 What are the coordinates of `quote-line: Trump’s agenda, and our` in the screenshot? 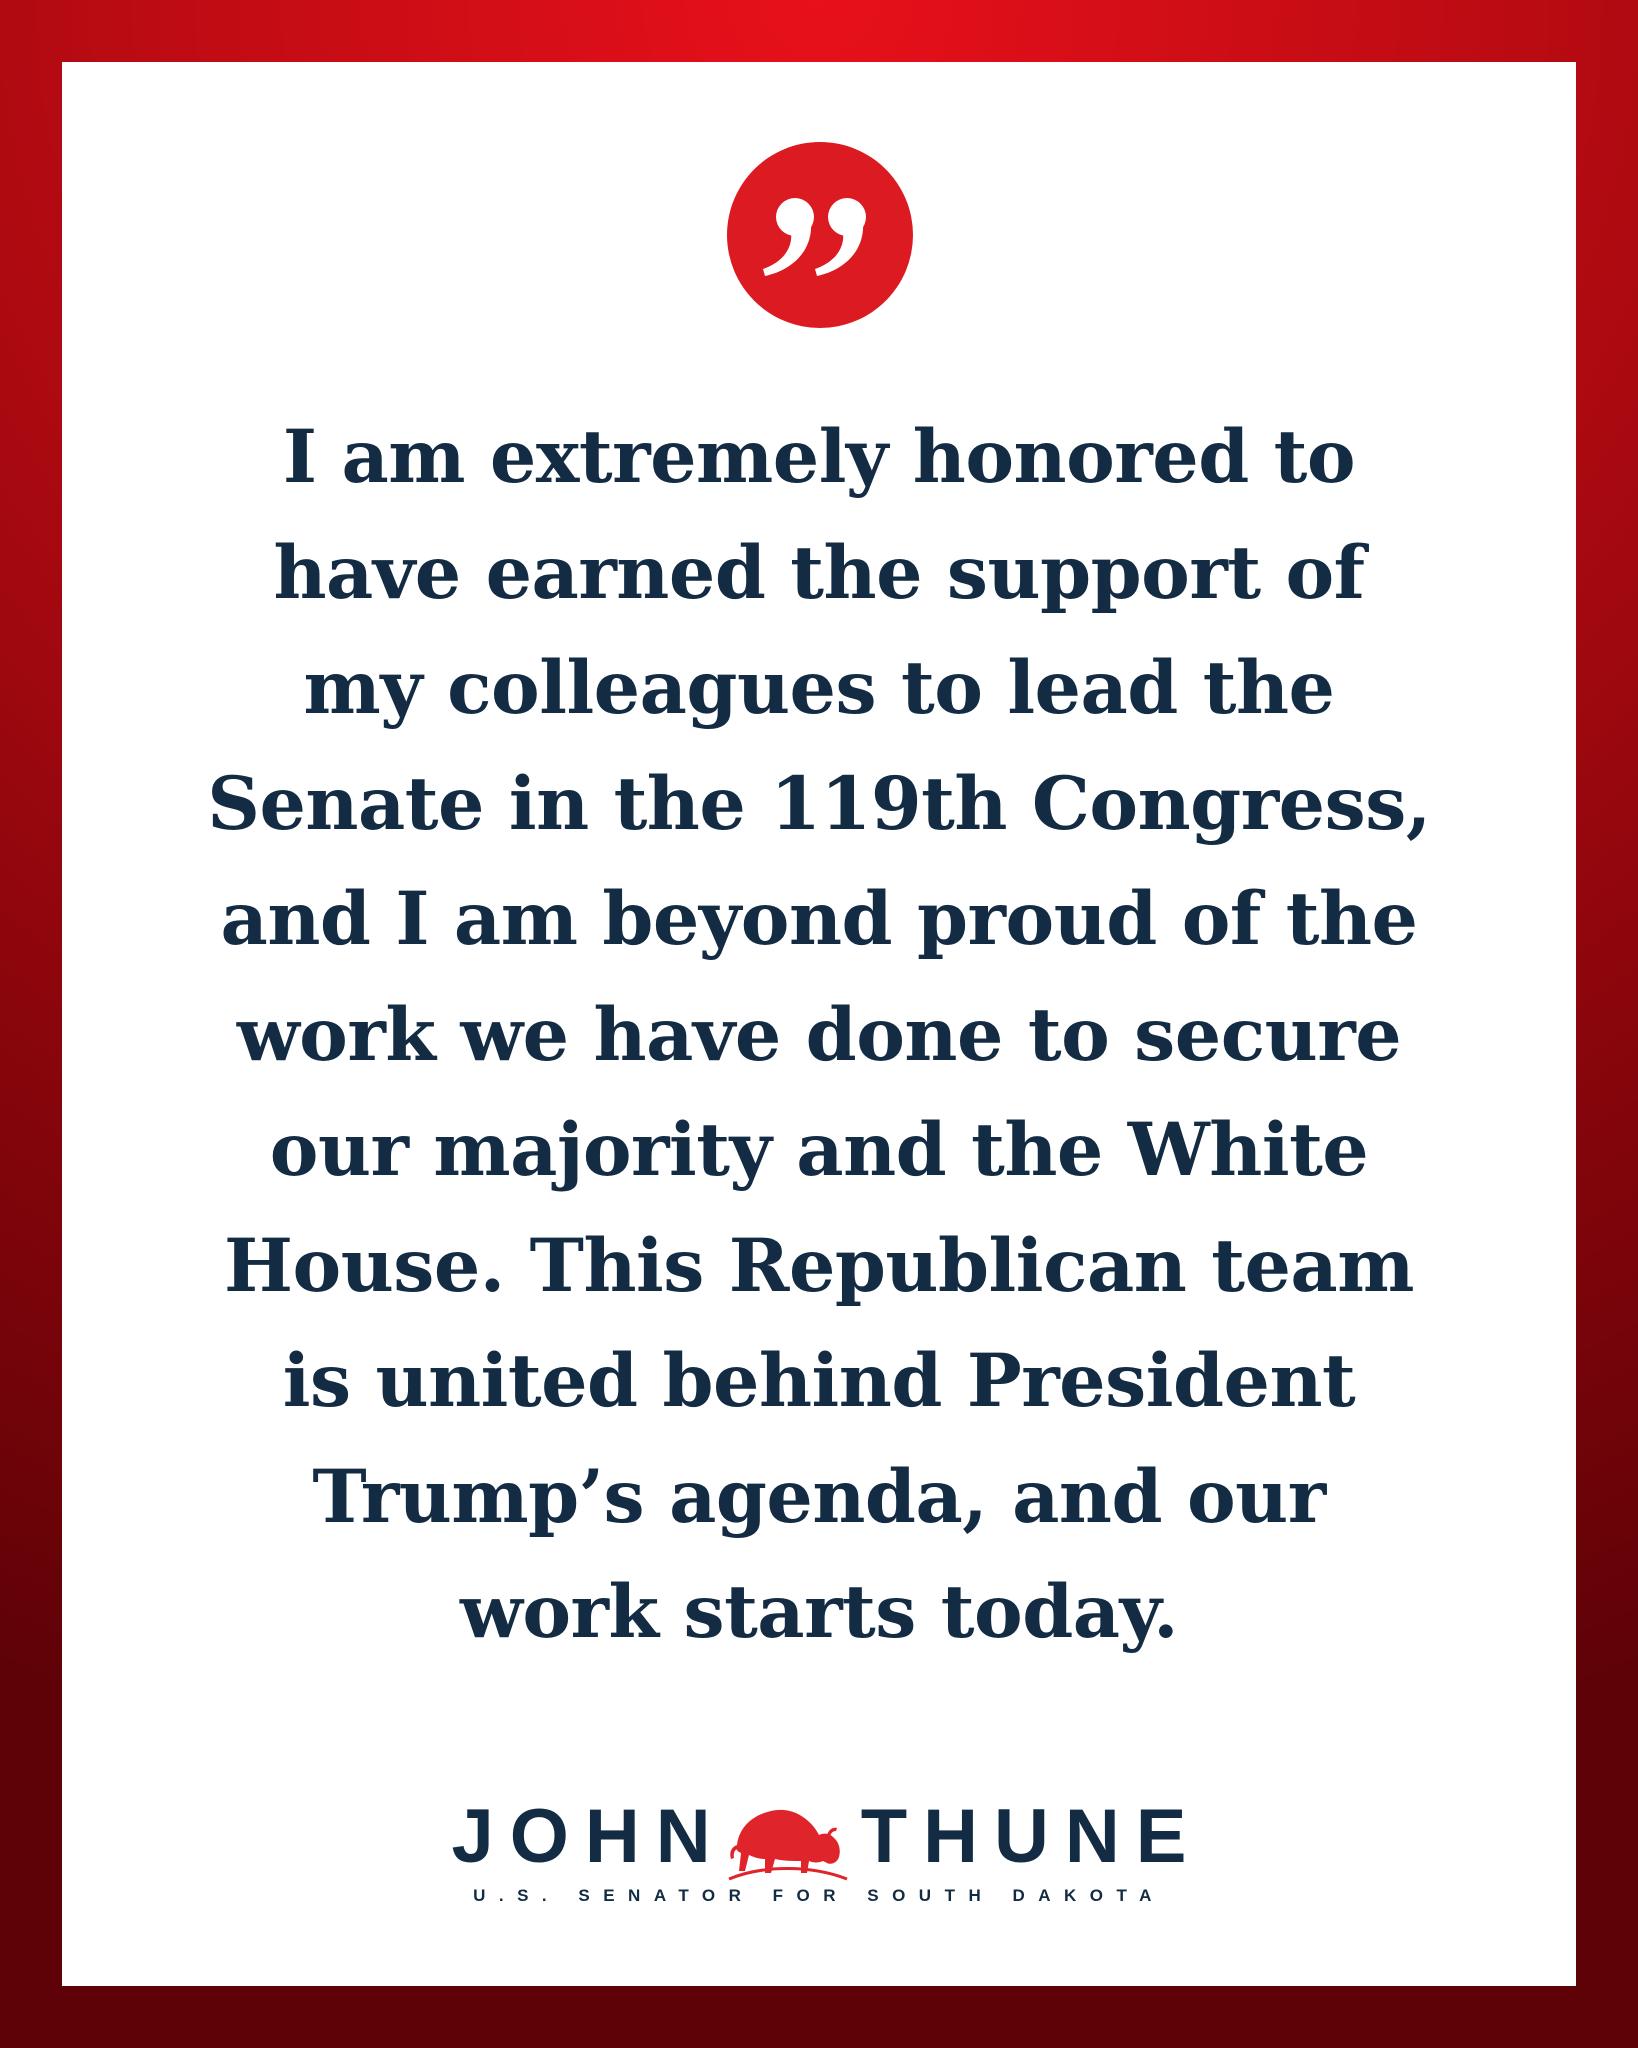 It's located at (819, 1496).